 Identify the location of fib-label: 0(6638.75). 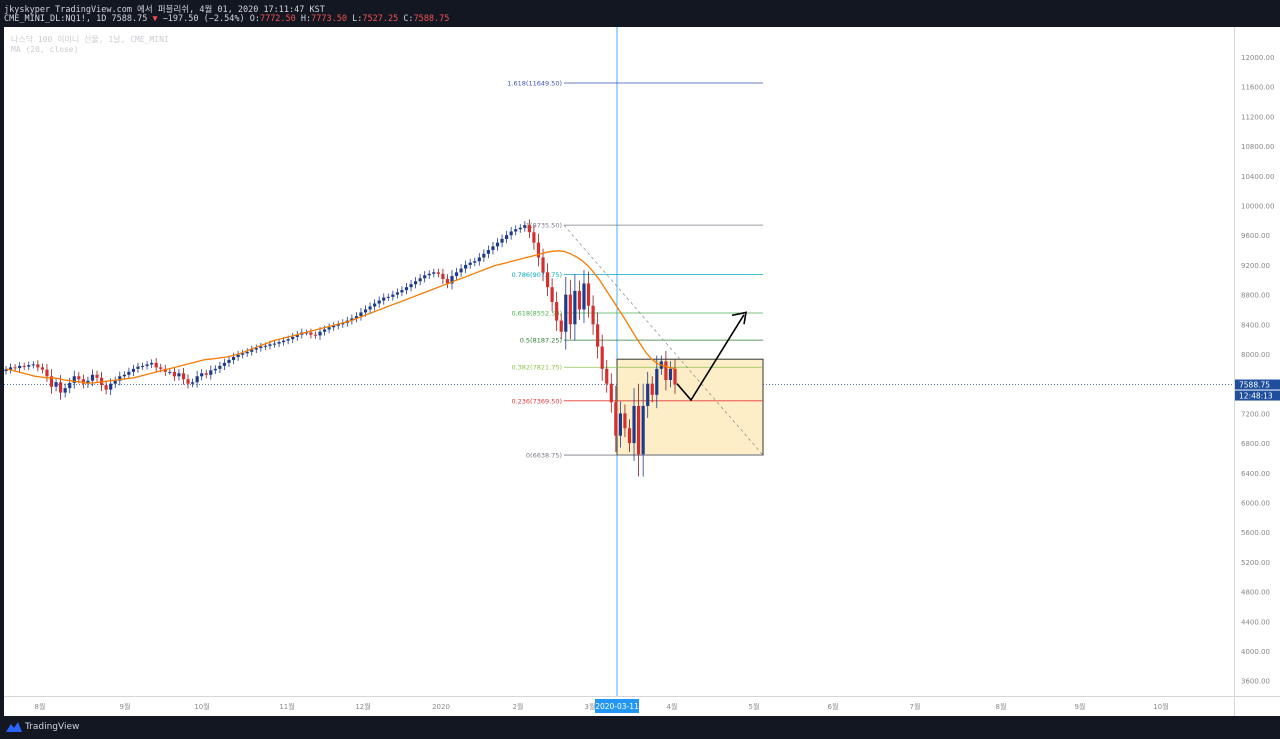
(544, 456).